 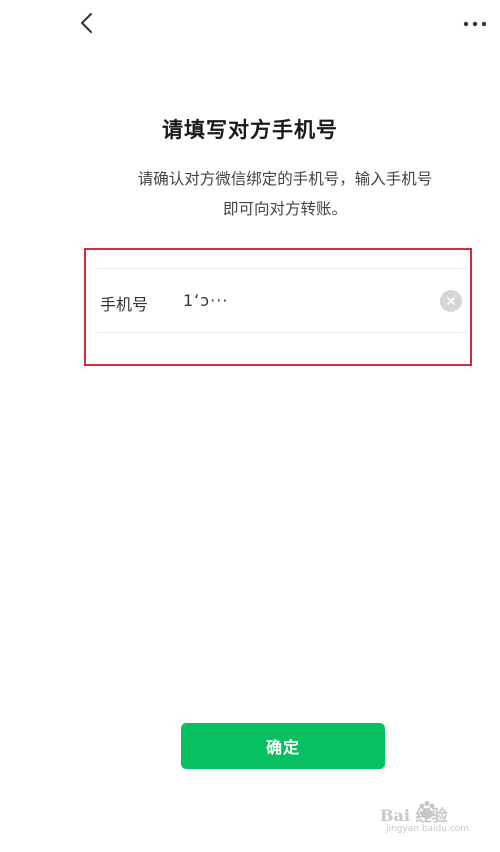 I want to click on clear-icon, so click(x=451, y=301).